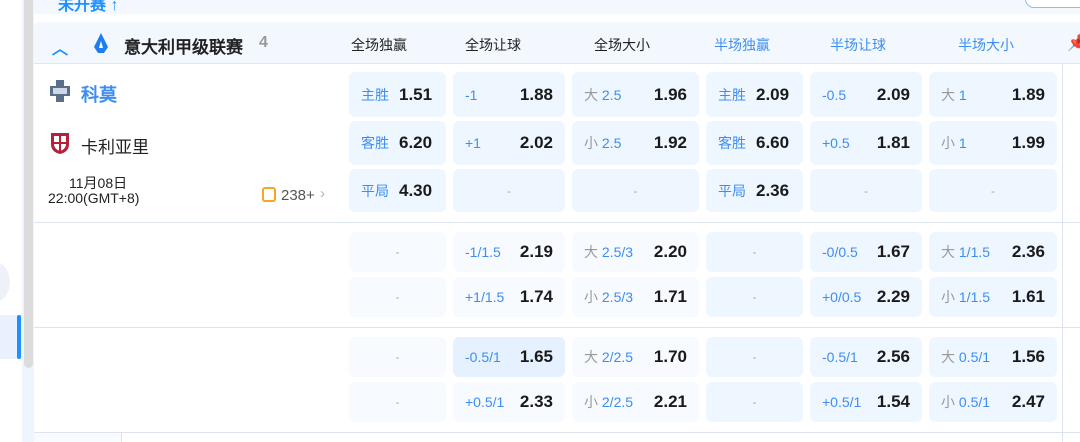 This screenshot has height=442, width=1080. Describe the element at coordinates (99, 94) in the screenshot. I see `home-team-name: 科莫` at that location.